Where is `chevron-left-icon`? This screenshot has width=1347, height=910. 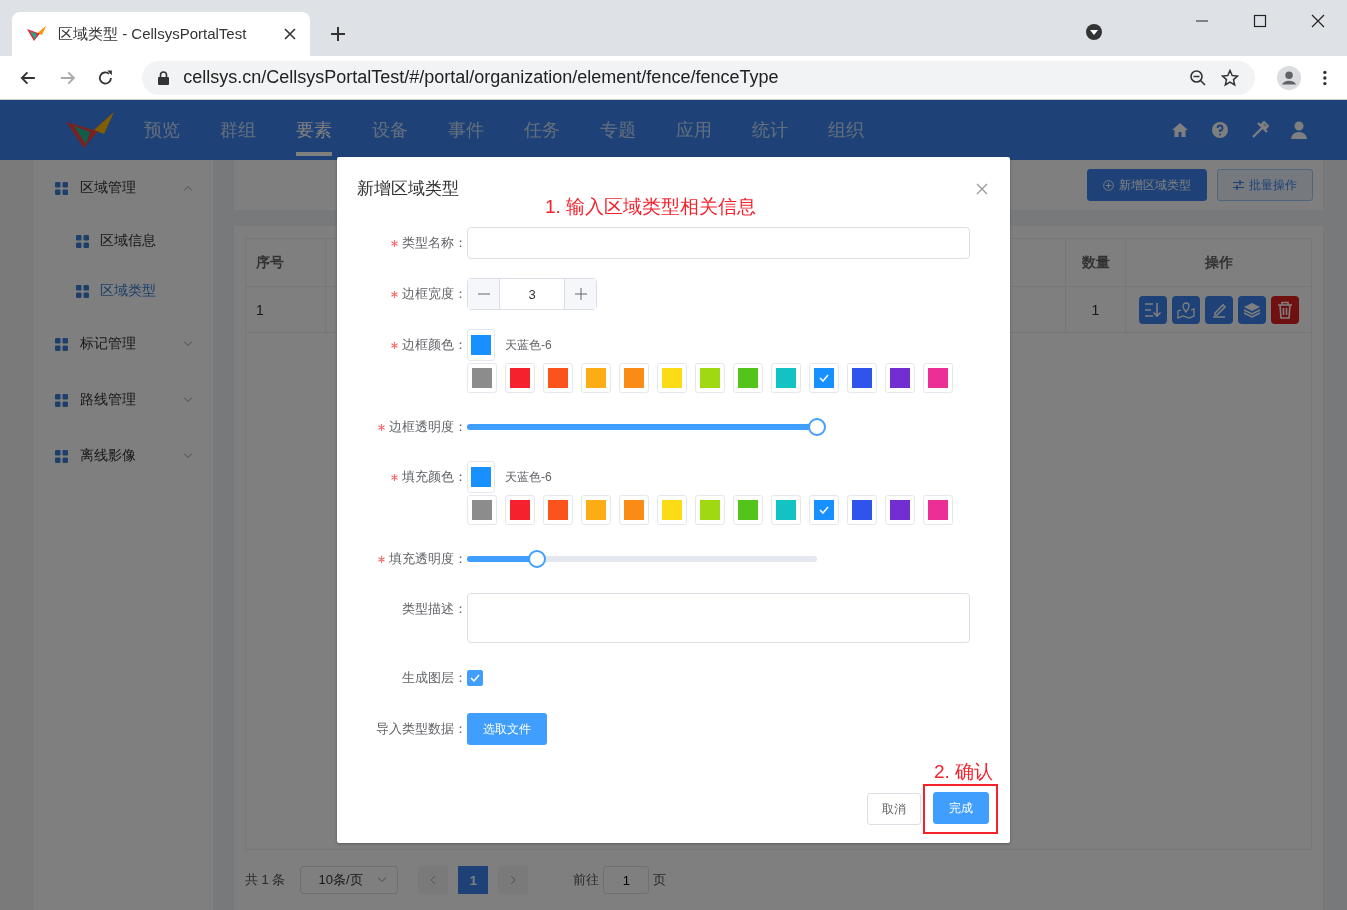 chevron-left-icon is located at coordinates (433, 880).